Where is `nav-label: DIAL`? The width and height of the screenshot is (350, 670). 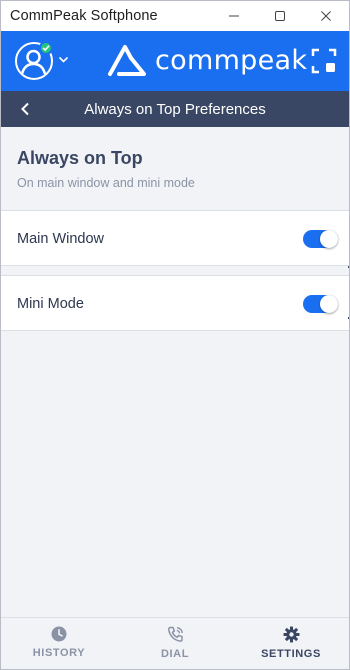
nav-label: DIAL is located at coordinates (175, 654).